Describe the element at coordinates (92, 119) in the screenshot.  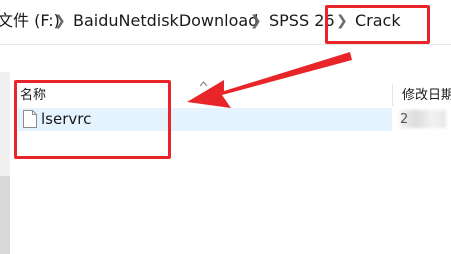
I see `file-highlight-box` at that location.